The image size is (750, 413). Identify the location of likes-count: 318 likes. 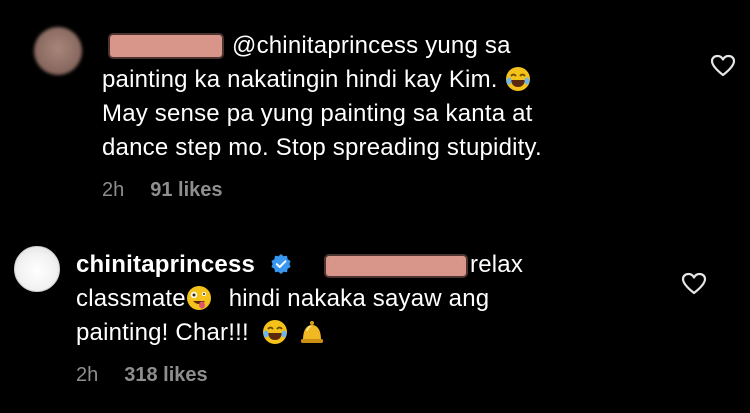
(165, 375).